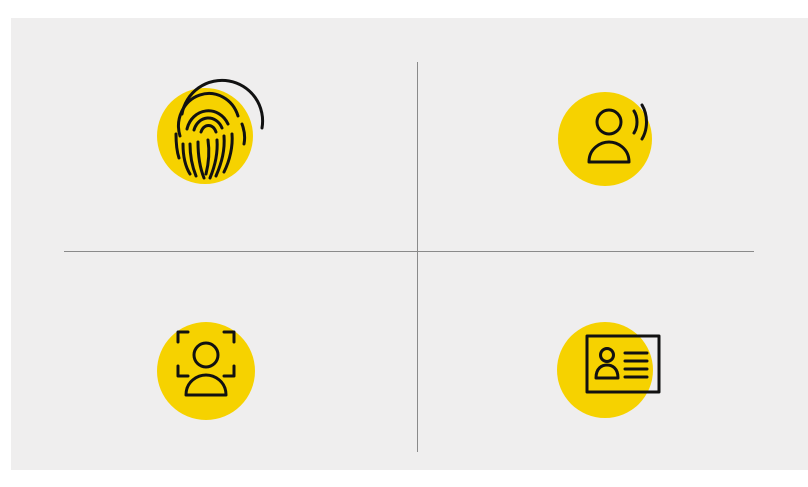  Describe the element at coordinates (609, 370) in the screenshot. I see `id-card-icon` at that location.